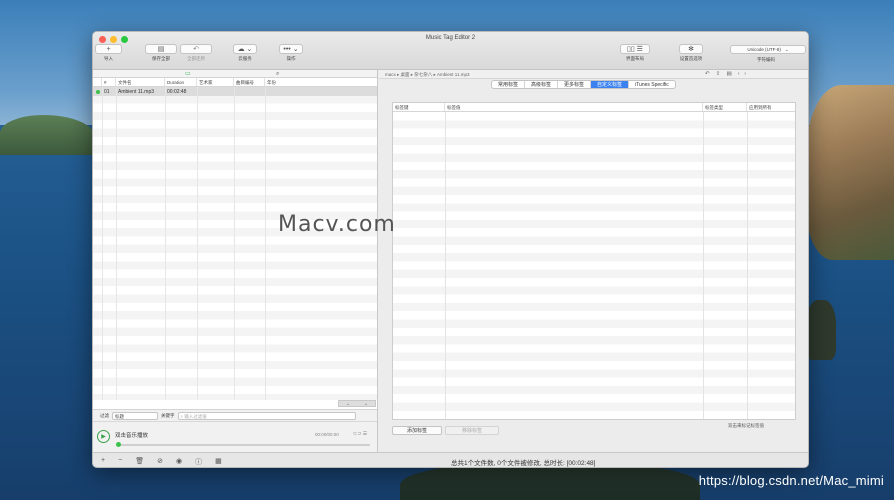 The height and width of the screenshot is (500, 894). Describe the element at coordinates (243, 444) in the screenshot. I see `player-progress-slider` at that location.